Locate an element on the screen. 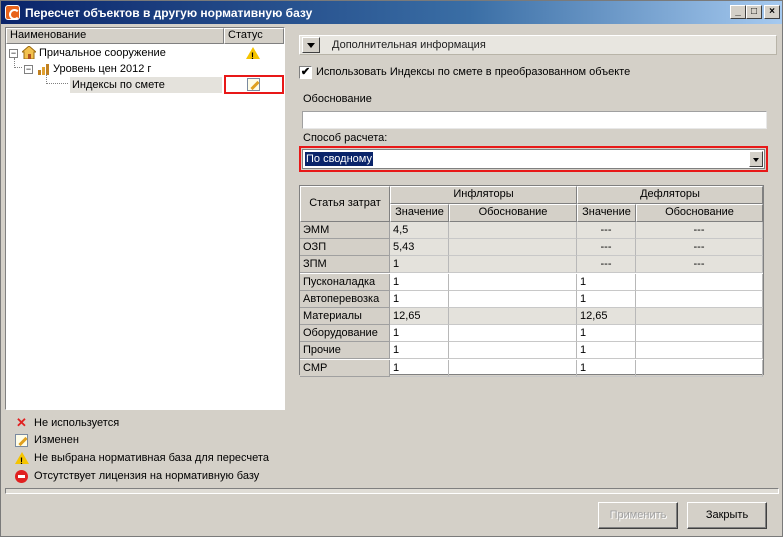  grid-row-label: ЗПМ is located at coordinates (345, 265).